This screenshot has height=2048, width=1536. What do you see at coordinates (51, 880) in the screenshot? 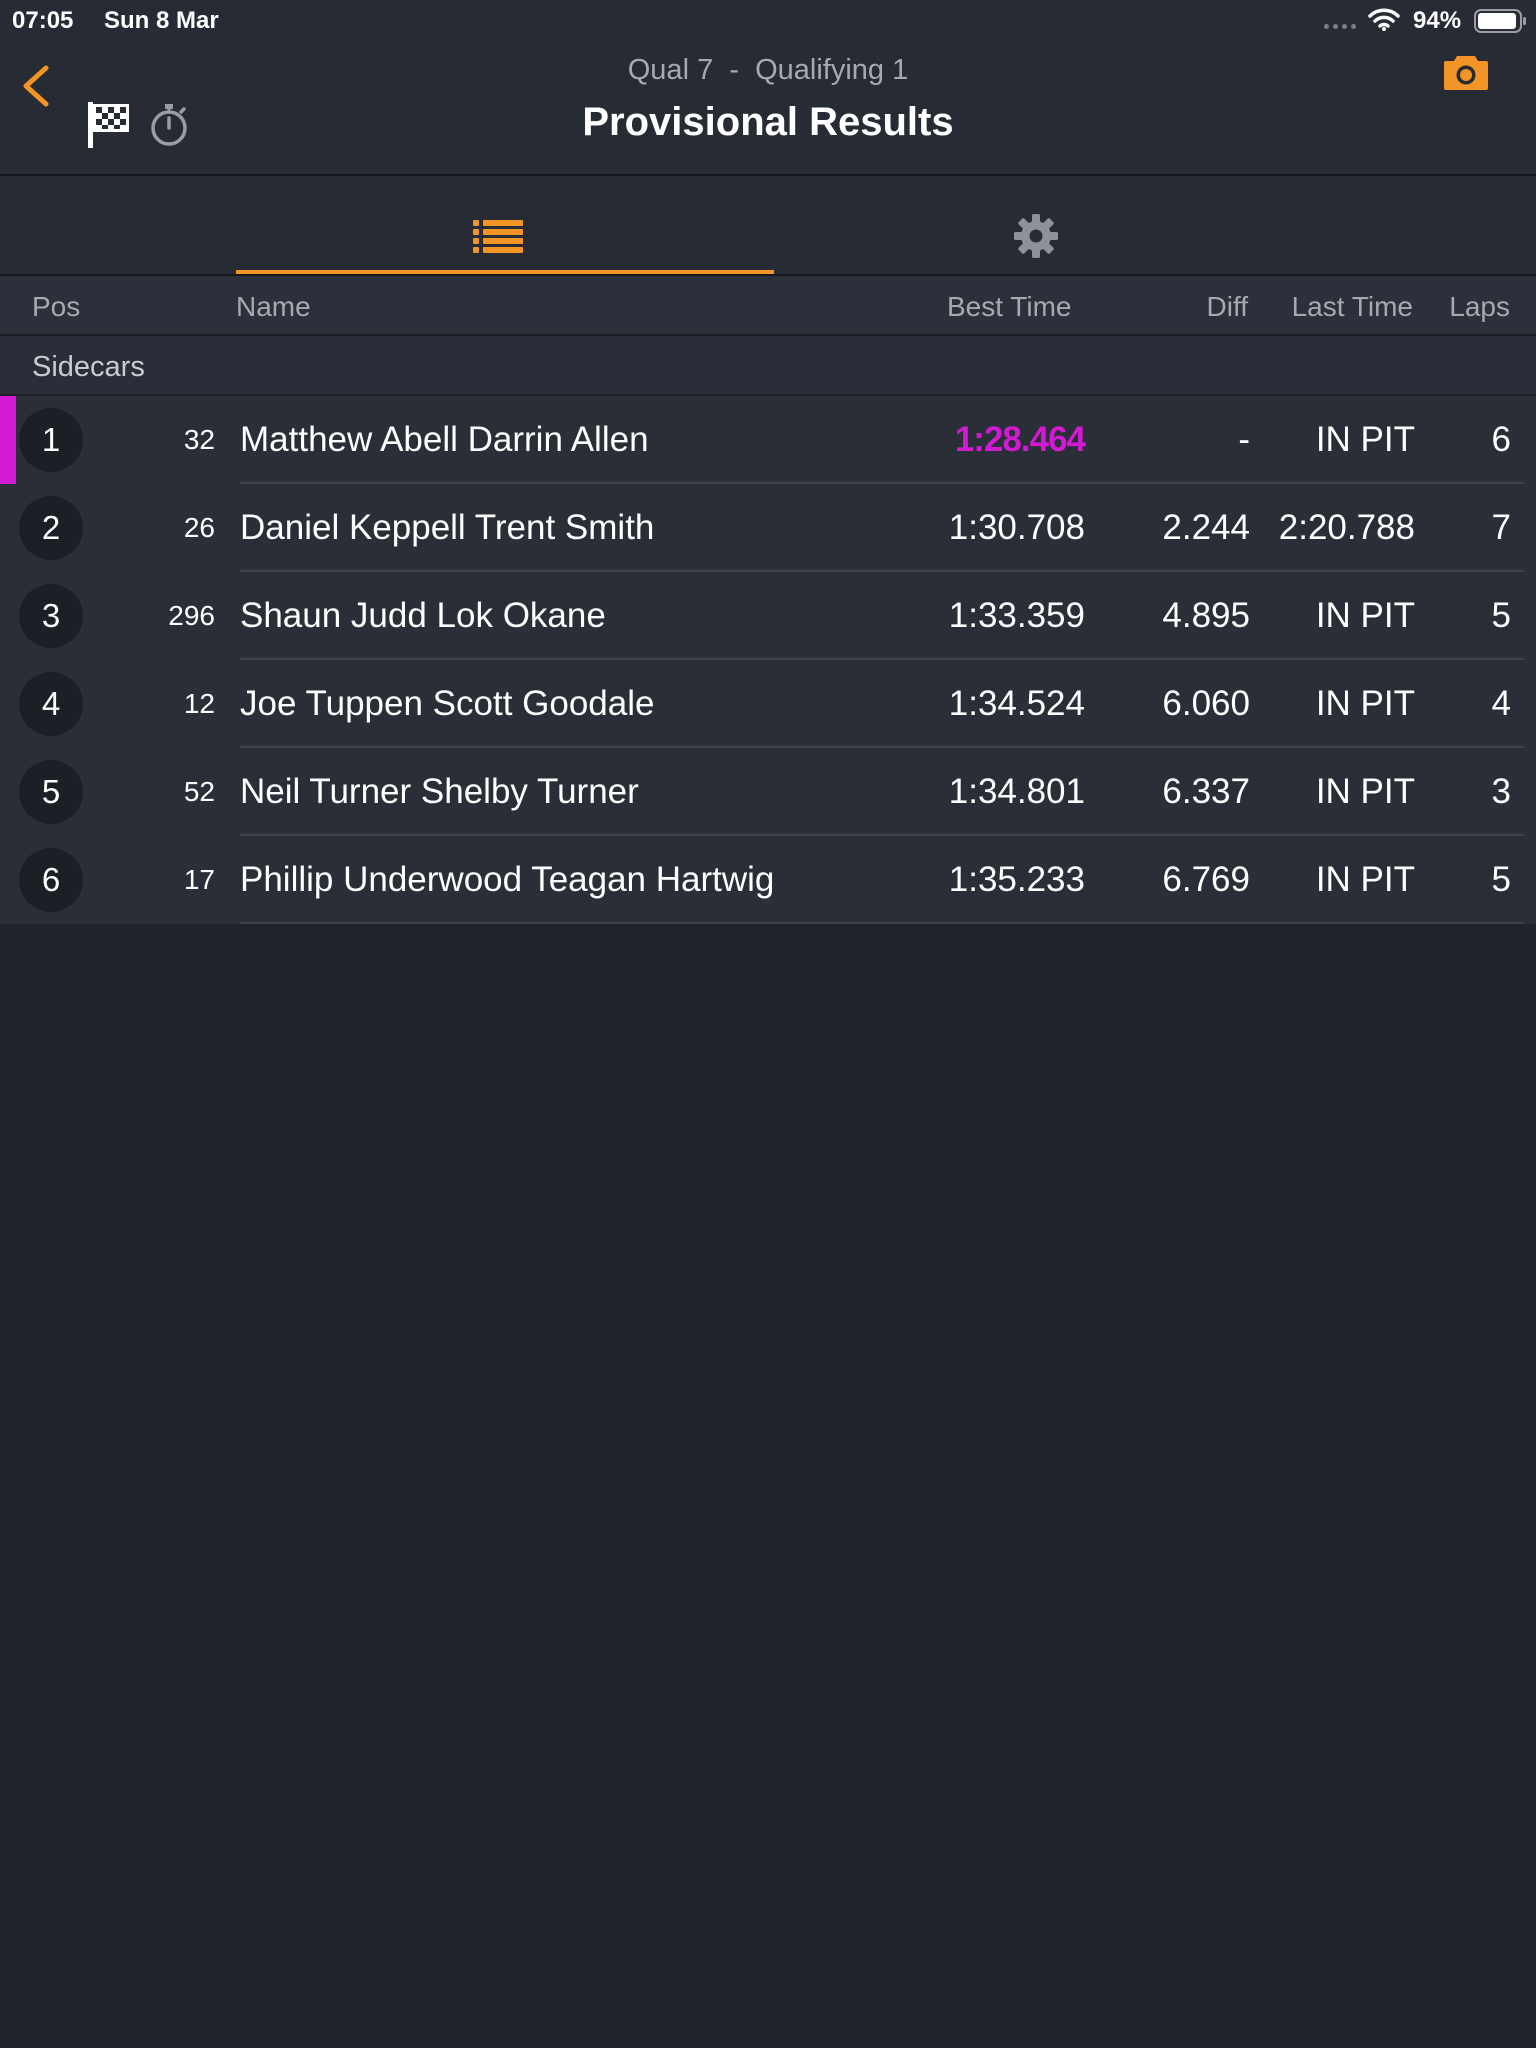
I see `position-badge: 6` at bounding box center [51, 880].